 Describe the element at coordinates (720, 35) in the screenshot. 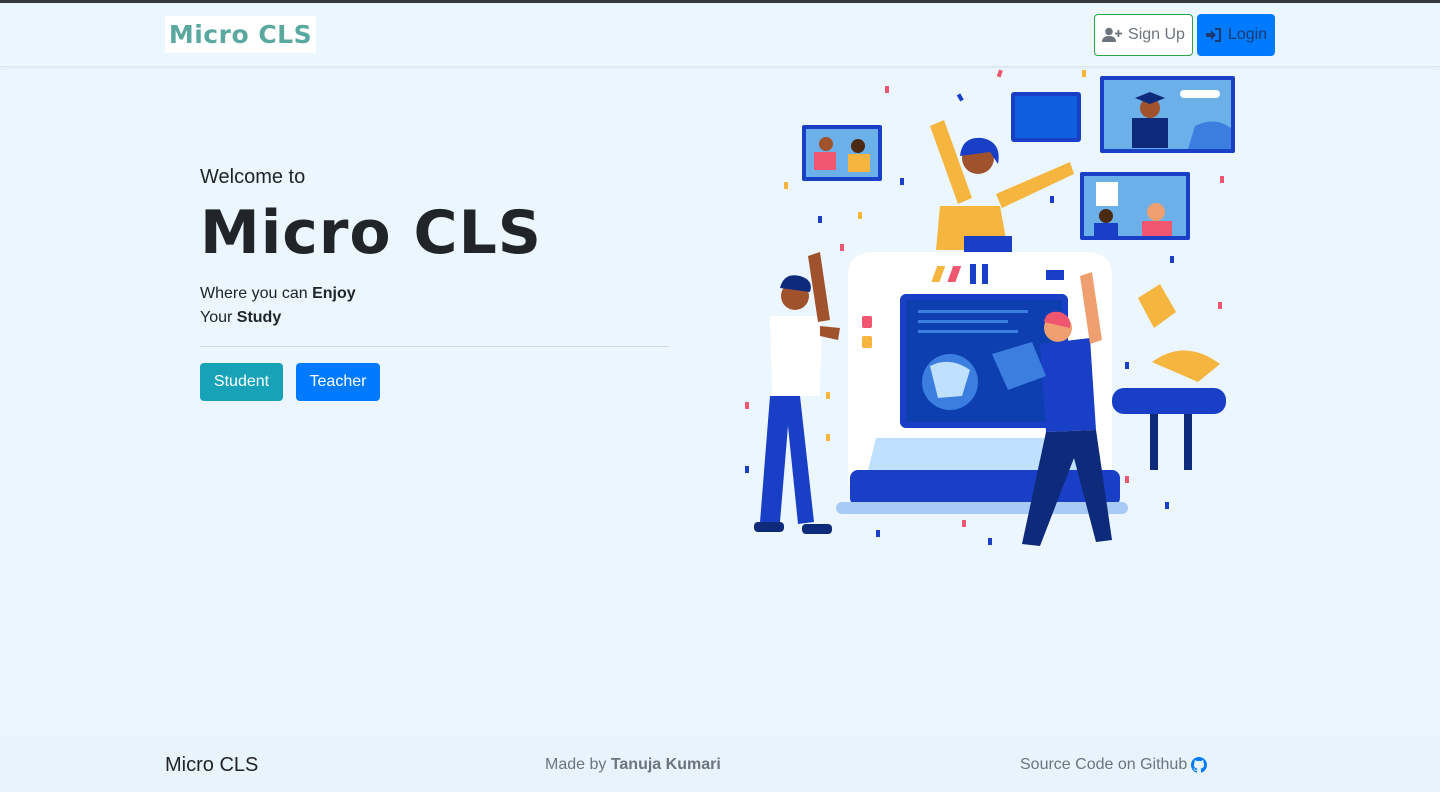

I see `navbar: Micro CLS Sign Up Login` at that location.